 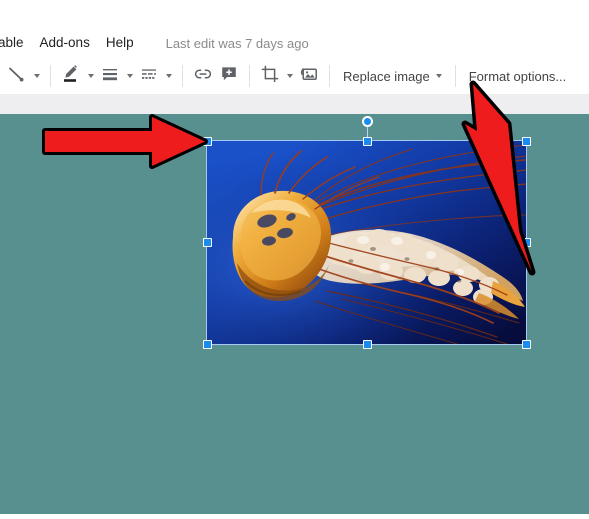 I want to click on resize-handle-middle-right, so click(x=526, y=242).